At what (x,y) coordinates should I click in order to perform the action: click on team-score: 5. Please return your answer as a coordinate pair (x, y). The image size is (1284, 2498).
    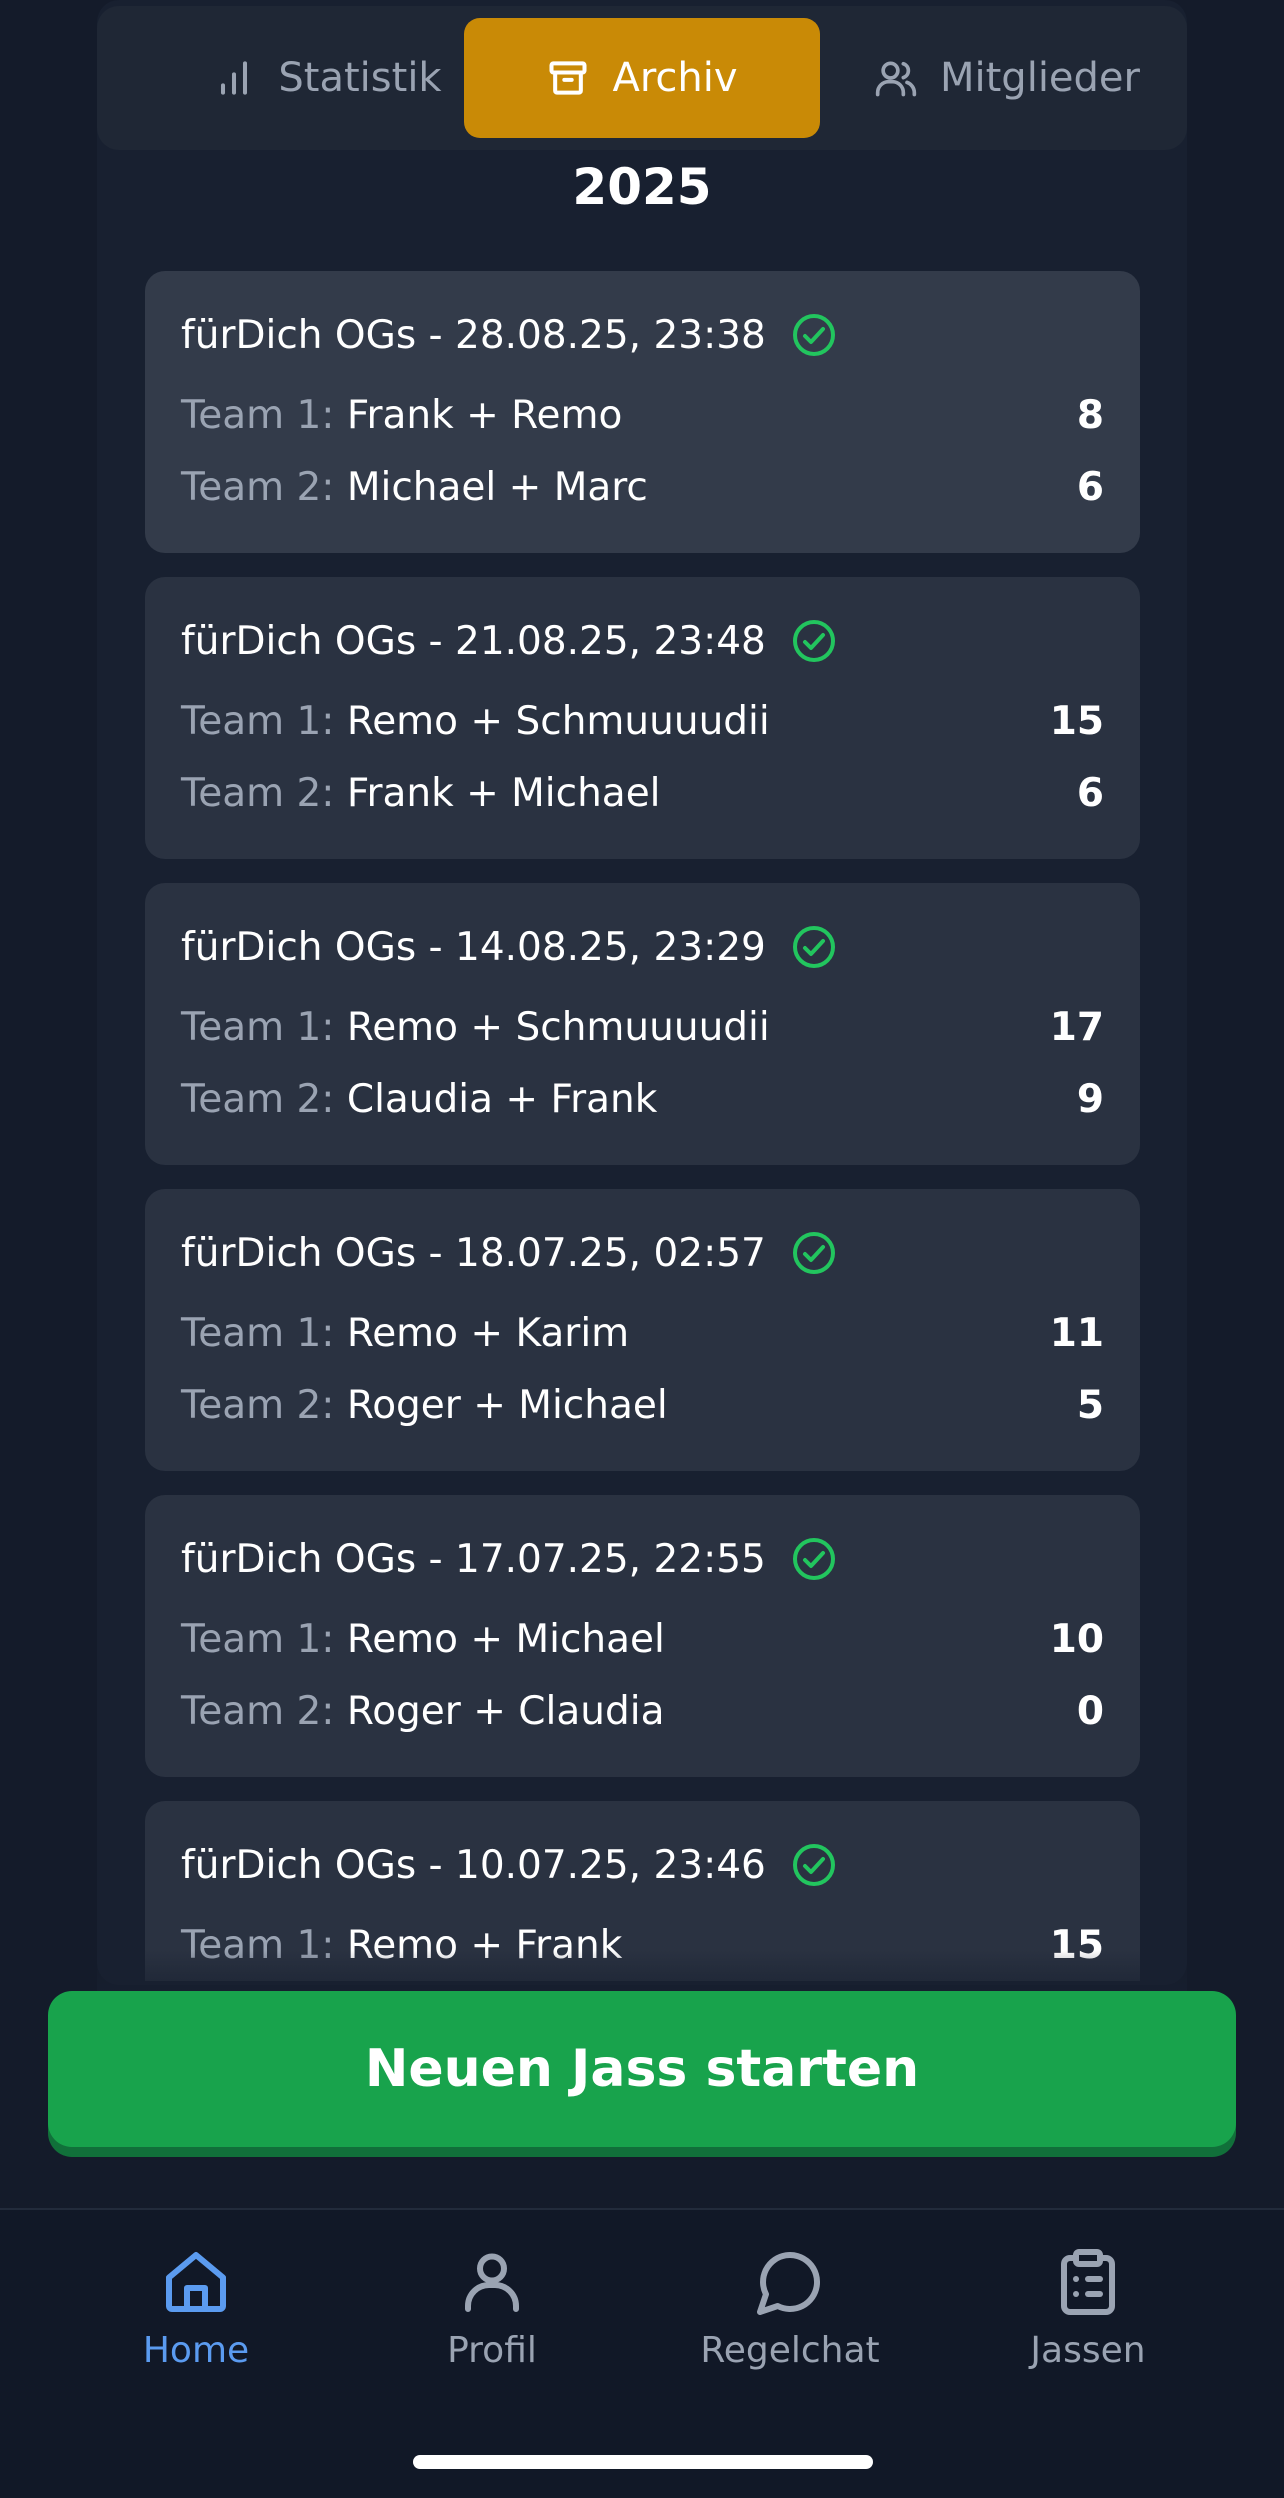
    Looking at the image, I should click on (1090, 1405).